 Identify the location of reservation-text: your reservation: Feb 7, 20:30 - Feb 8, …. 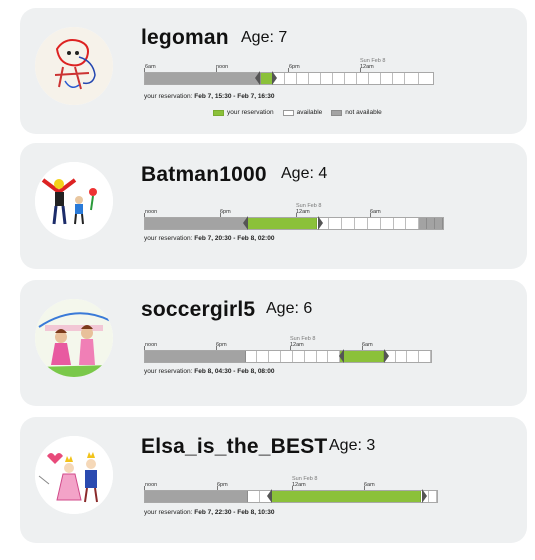
(209, 238).